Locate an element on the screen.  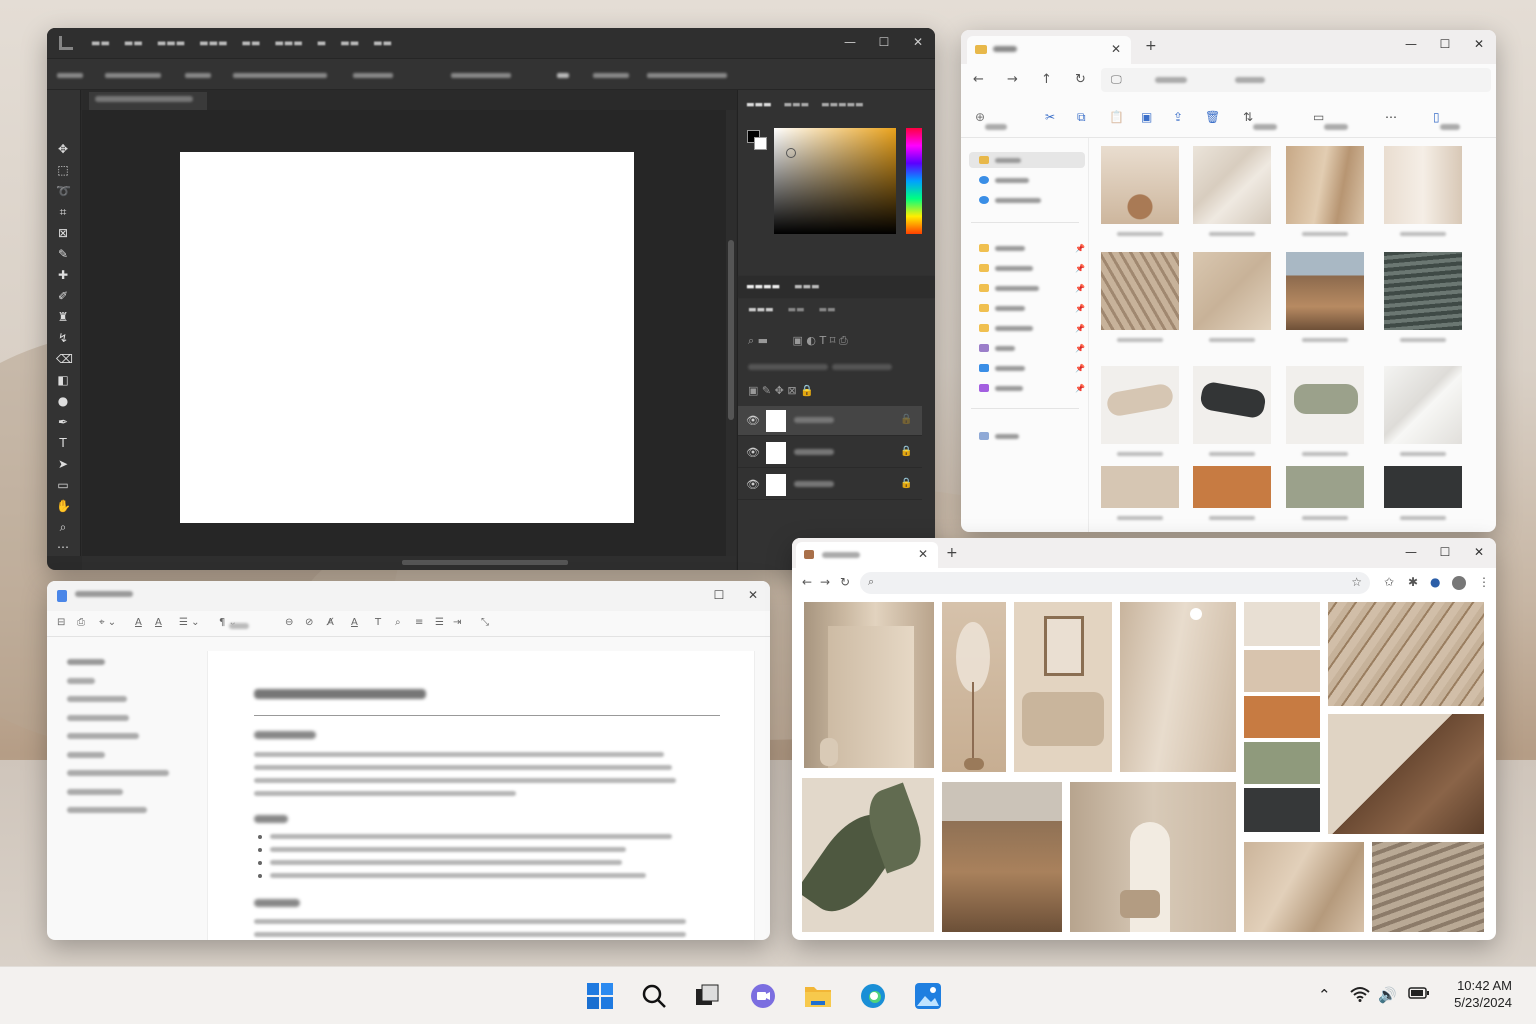
bookmark-manager-icon: ✩ is located at coordinates (1389, 582).